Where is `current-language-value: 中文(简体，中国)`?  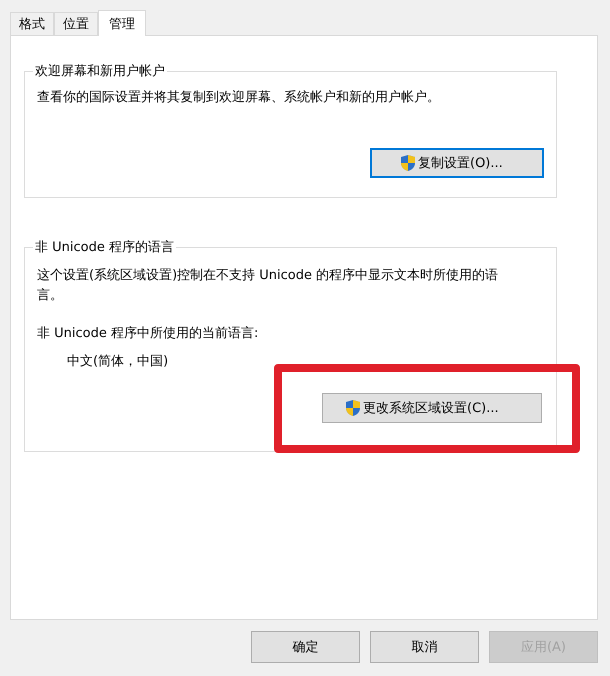
current-language-value: 中文(简体，中国) is located at coordinates (118, 361).